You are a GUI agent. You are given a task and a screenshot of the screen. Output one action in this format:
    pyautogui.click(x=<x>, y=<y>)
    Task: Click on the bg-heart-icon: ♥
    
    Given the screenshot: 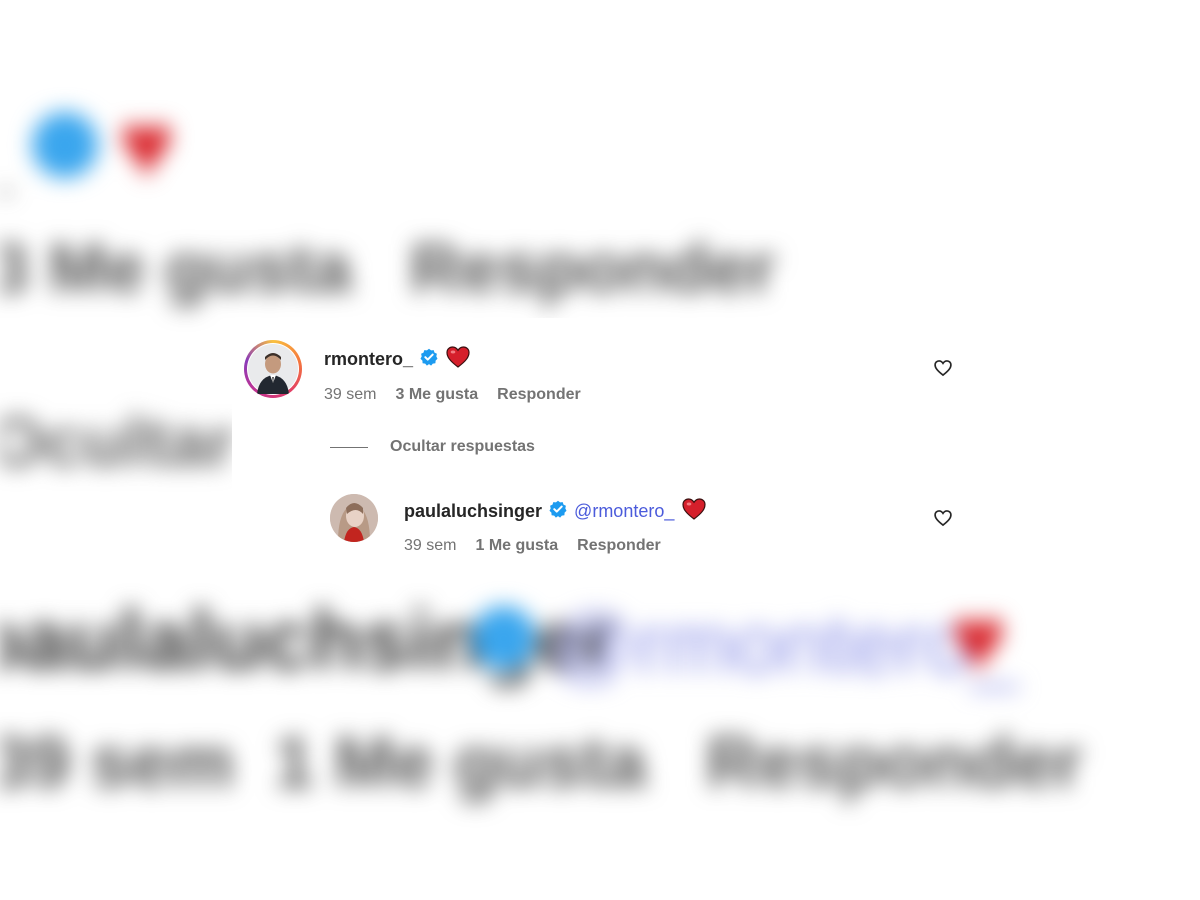 What is the action you would take?
    pyautogui.click(x=146, y=145)
    